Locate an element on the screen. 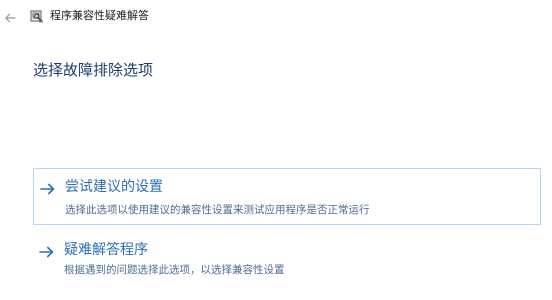  page-title: 选择故障排除选项 is located at coordinates (93, 70).